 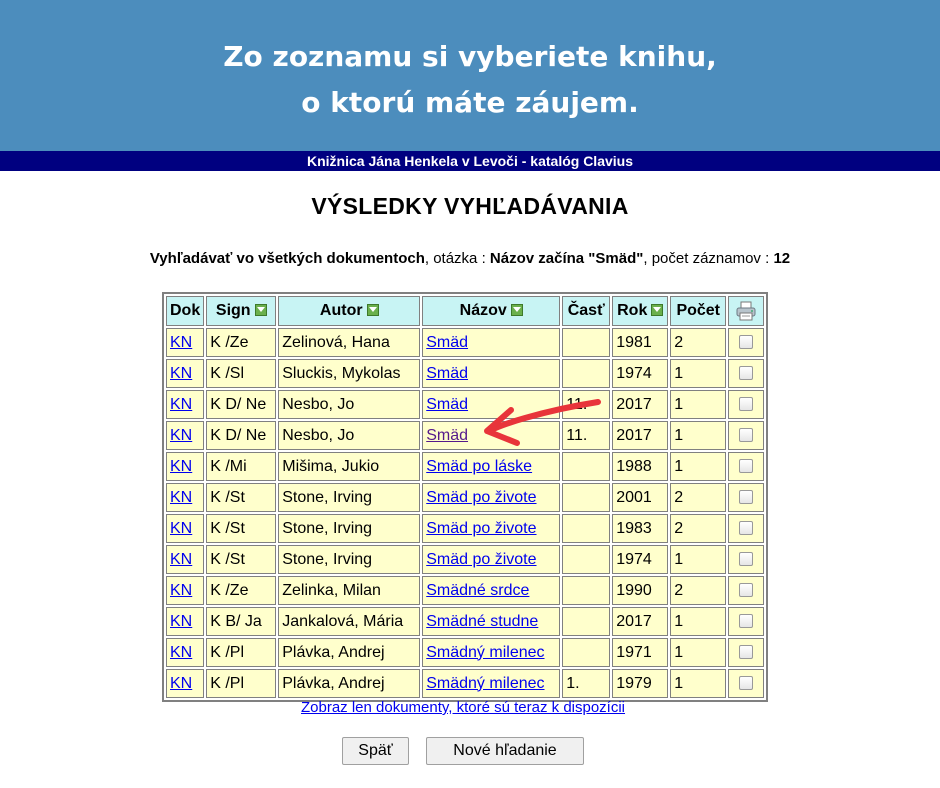 What do you see at coordinates (287, 258) in the screenshot?
I see `search-scope: Vyhľadávať vo všetkých dokumentoch` at bounding box center [287, 258].